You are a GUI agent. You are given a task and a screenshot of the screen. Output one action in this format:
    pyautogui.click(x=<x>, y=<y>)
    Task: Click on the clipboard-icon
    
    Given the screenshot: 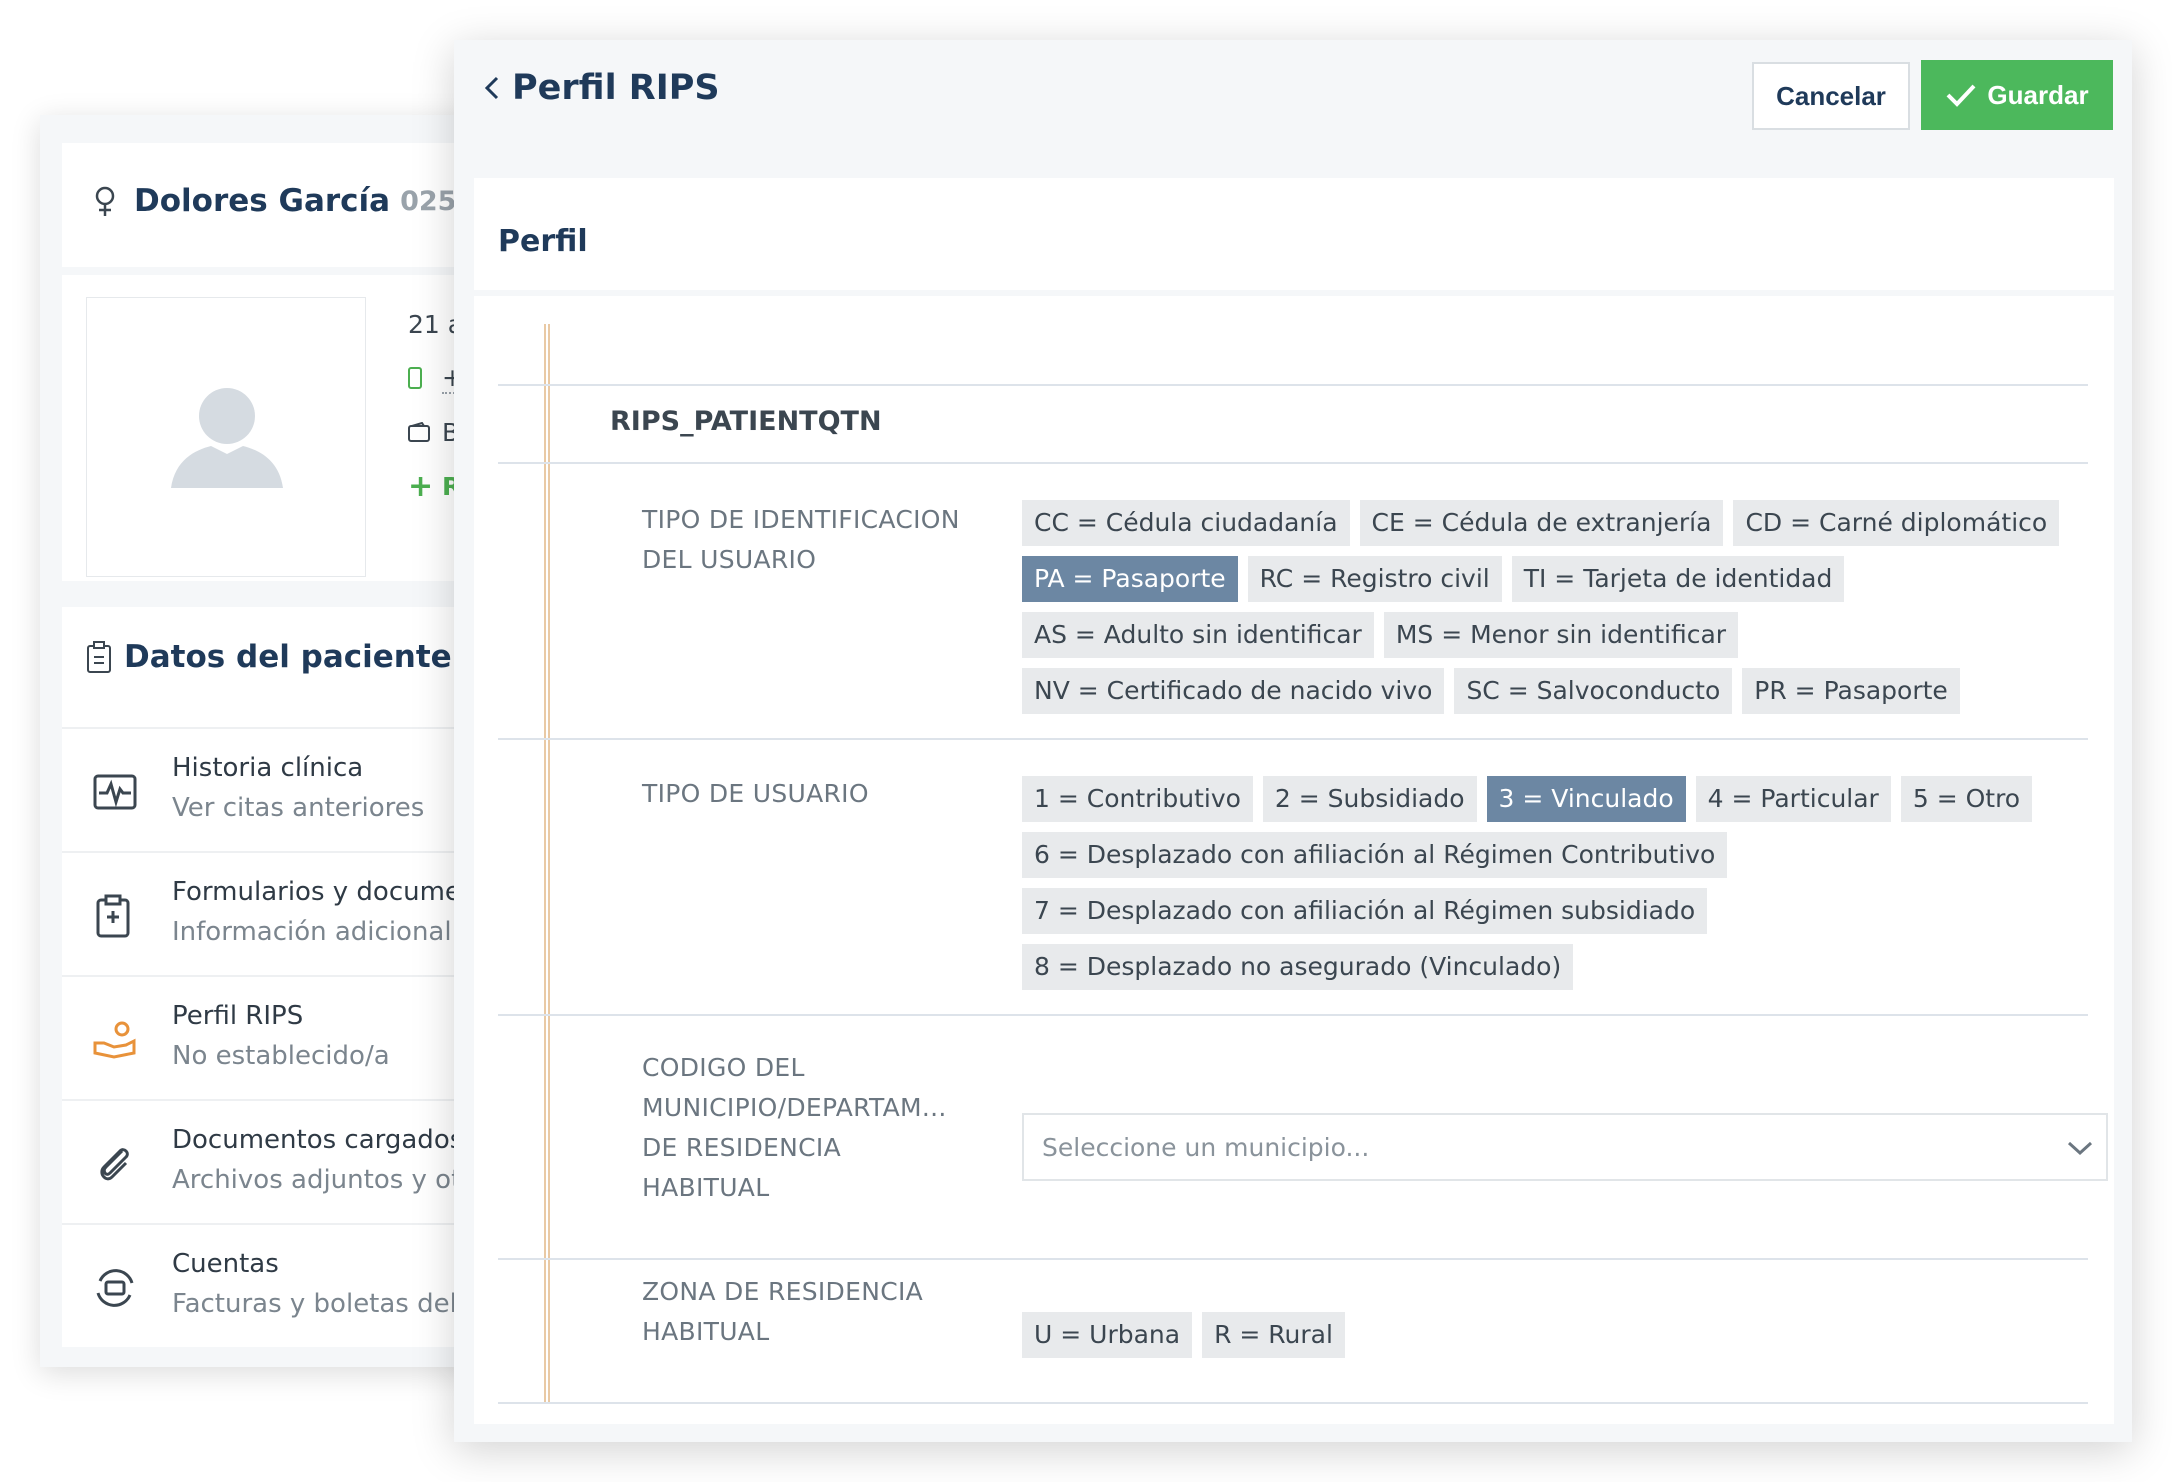 What is the action you would take?
    pyautogui.click(x=113, y=916)
    